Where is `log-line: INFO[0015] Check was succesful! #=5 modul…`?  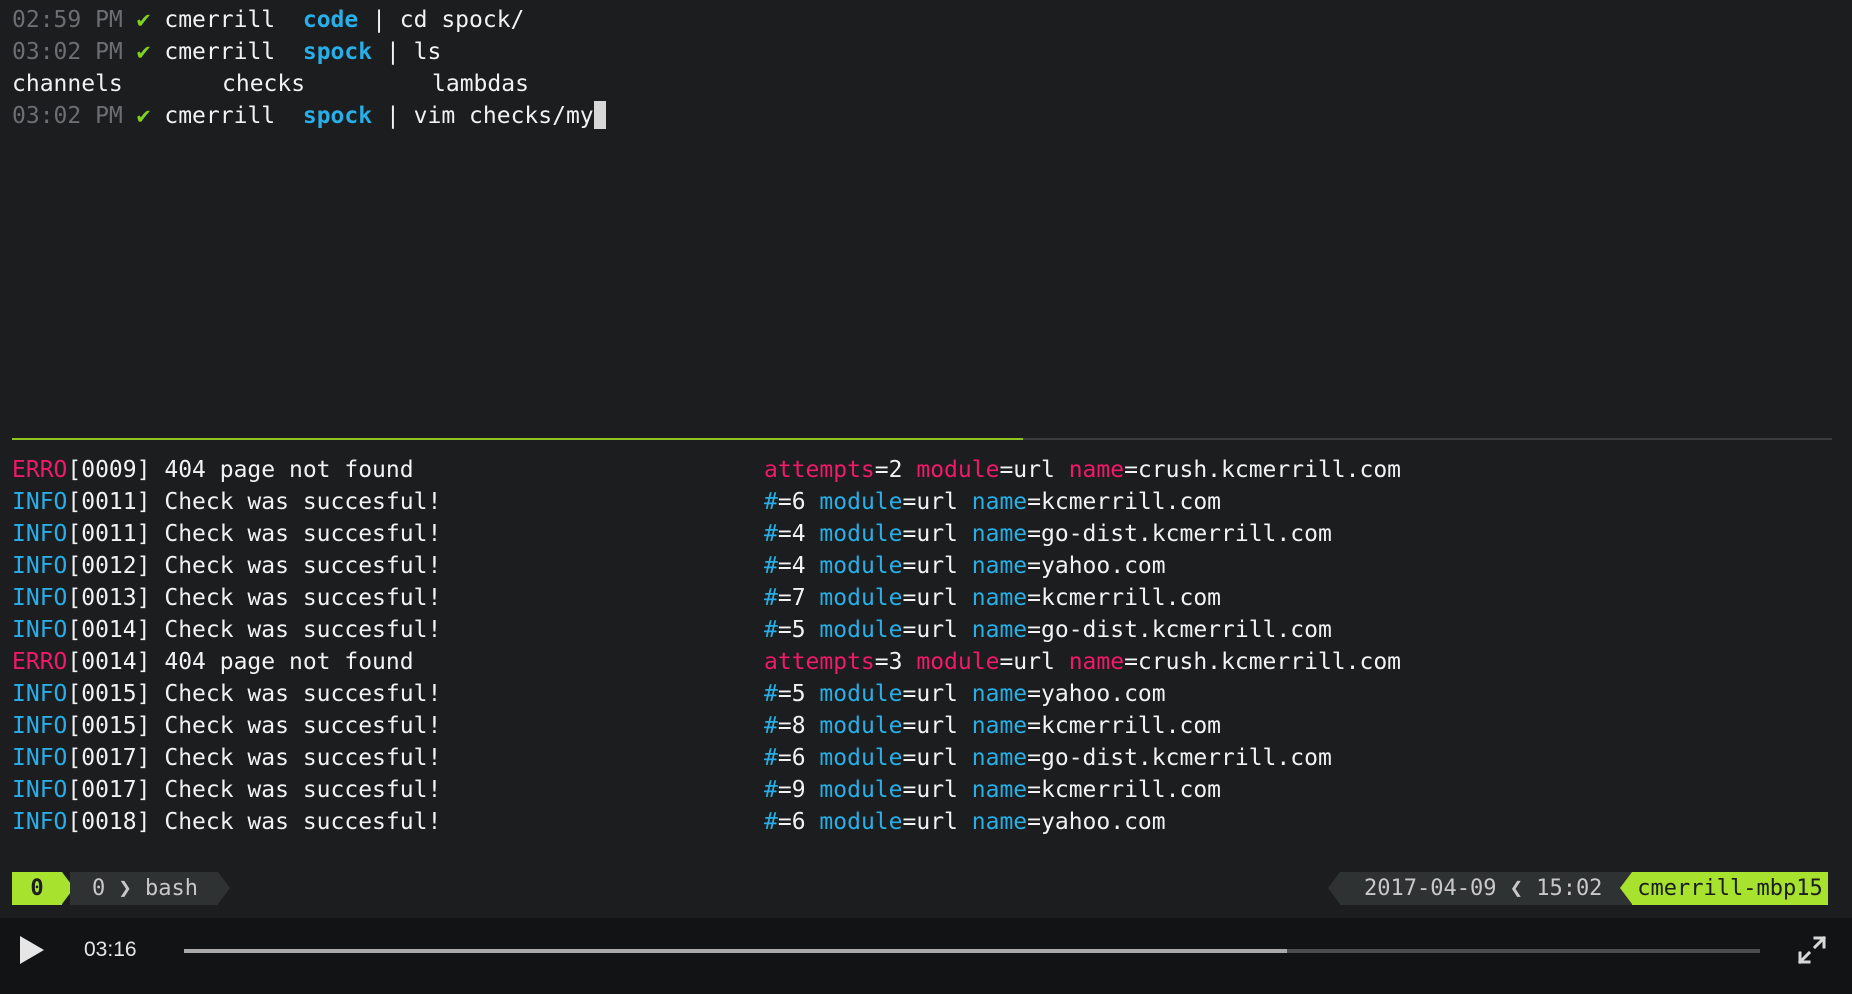 log-line: INFO[0015] Check was succesful! #=5 modul… is located at coordinates (922, 694).